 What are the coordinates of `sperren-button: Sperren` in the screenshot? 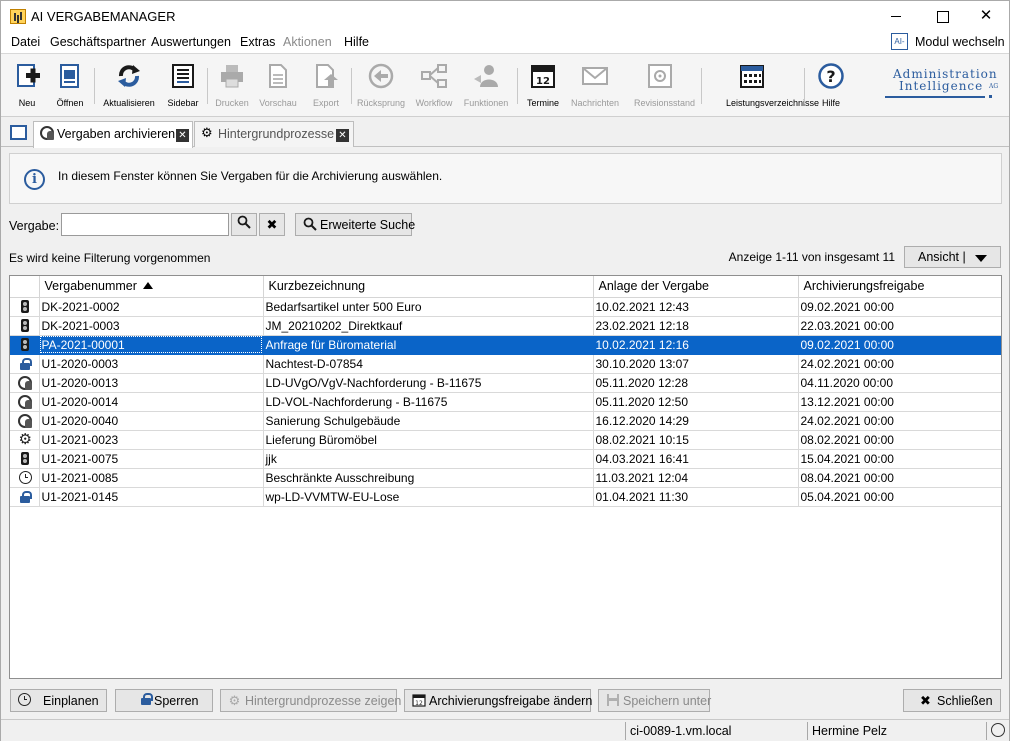 It's located at (164, 700).